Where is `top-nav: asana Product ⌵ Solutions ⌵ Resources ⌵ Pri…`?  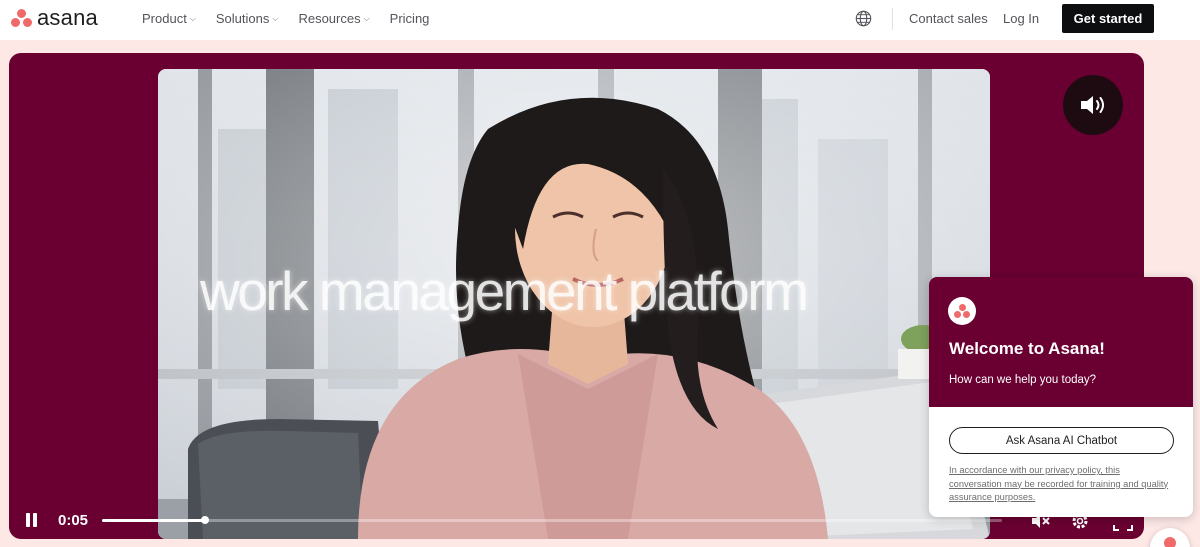 top-nav: asana Product ⌵ Solutions ⌵ Resources ⌵ Pri… is located at coordinates (600, 20).